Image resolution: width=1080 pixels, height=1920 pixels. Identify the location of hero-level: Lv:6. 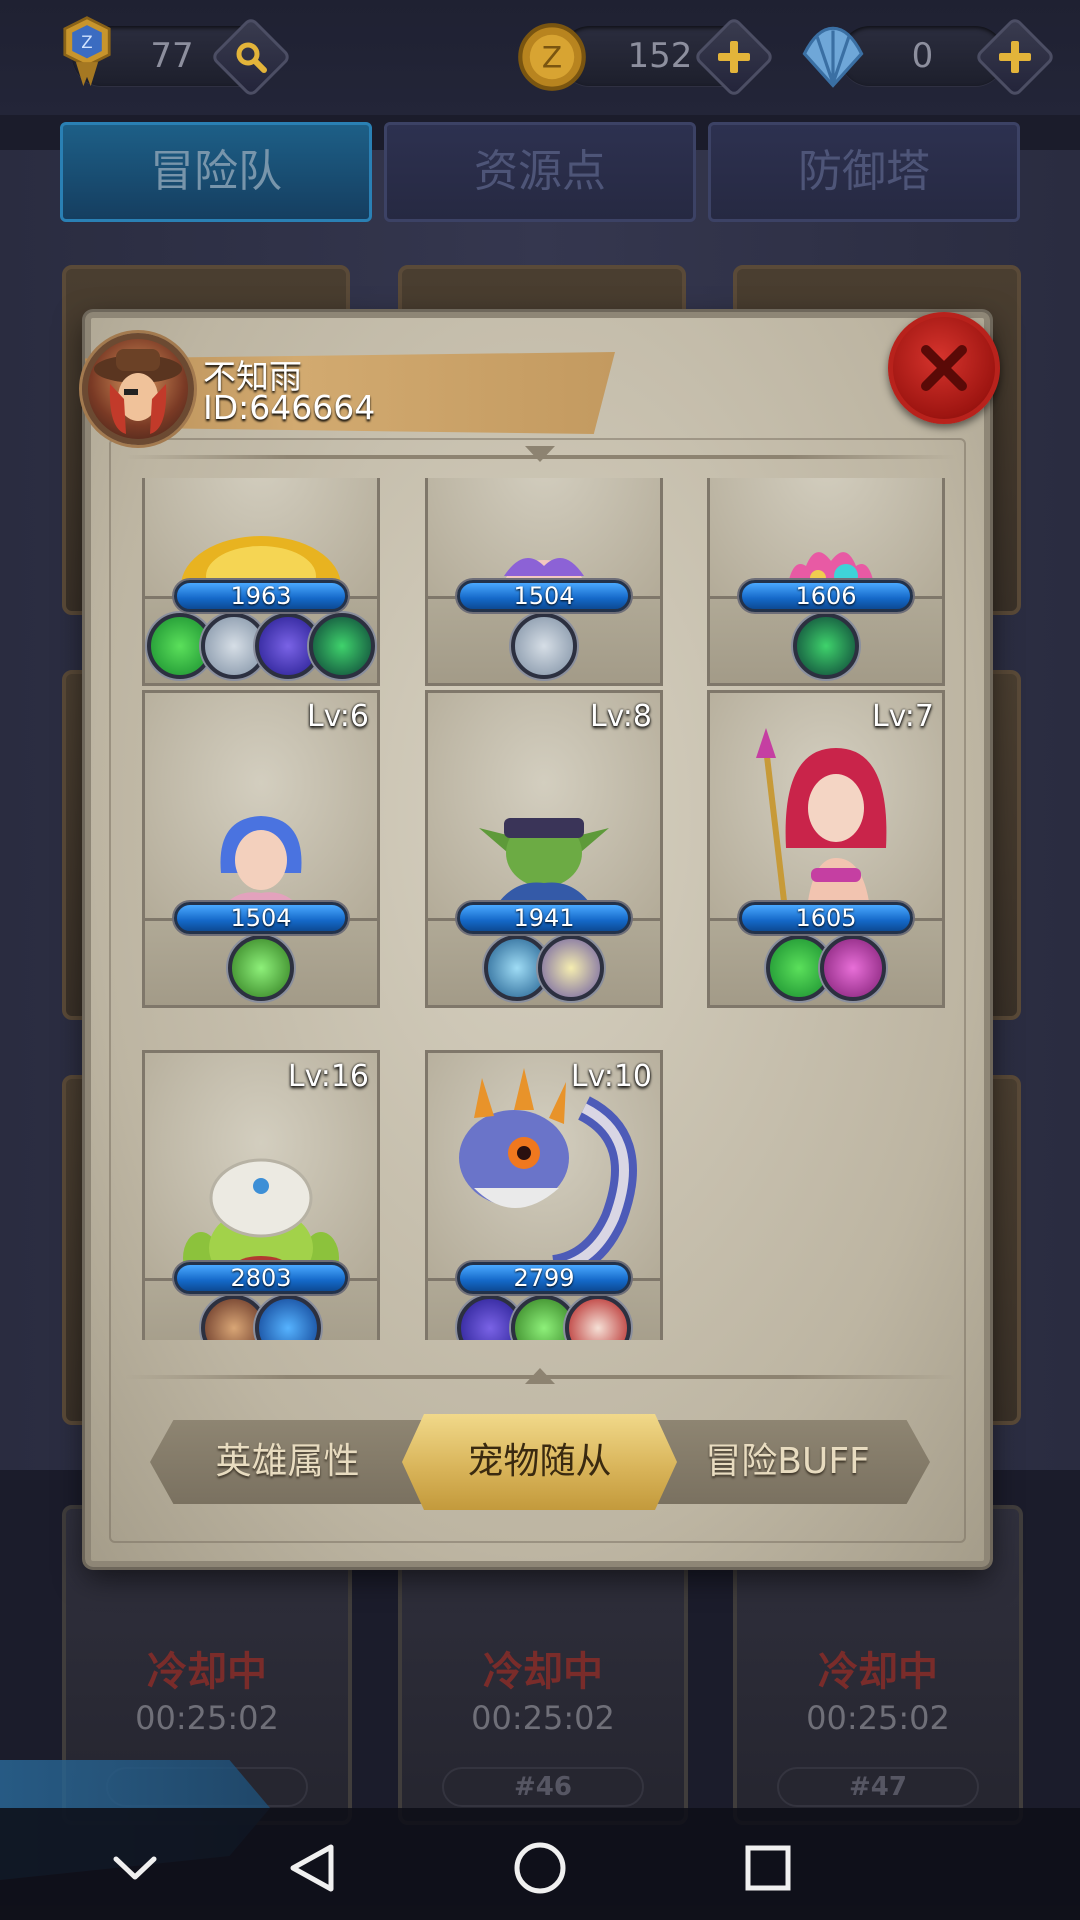
(337, 716).